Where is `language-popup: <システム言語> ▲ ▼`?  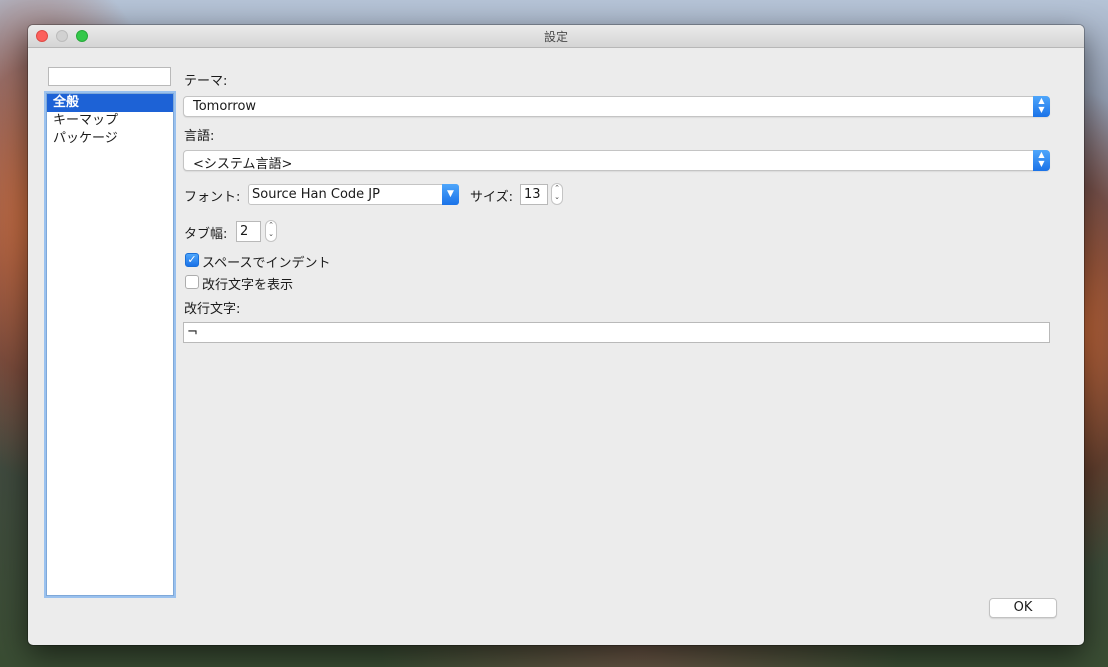 language-popup: <システム言語> ▲ ▼ is located at coordinates (616, 161).